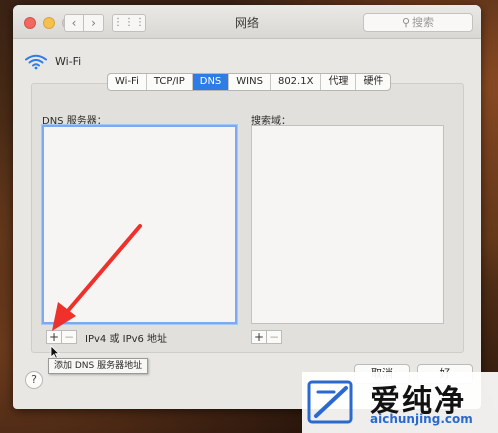  Describe the element at coordinates (296, 82) in the screenshot. I see `tab-8021x: 802.1X` at that location.